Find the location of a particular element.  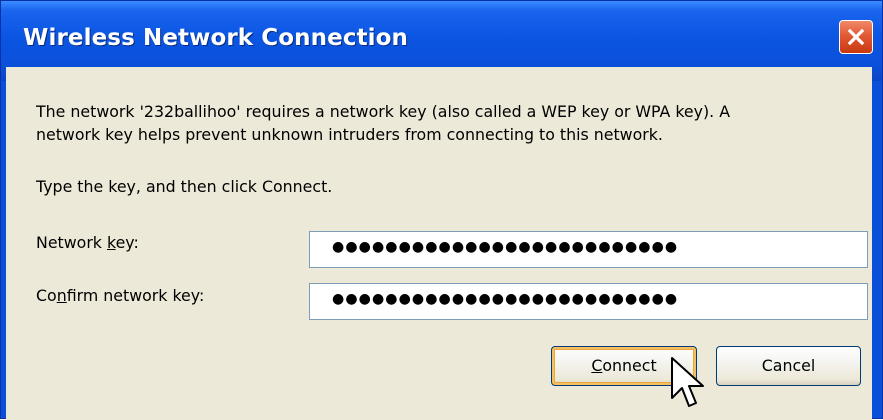

confirm-key-field: ●●●●●●●●●●●●●●●●●●●●●●●●●● is located at coordinates (588, 301).